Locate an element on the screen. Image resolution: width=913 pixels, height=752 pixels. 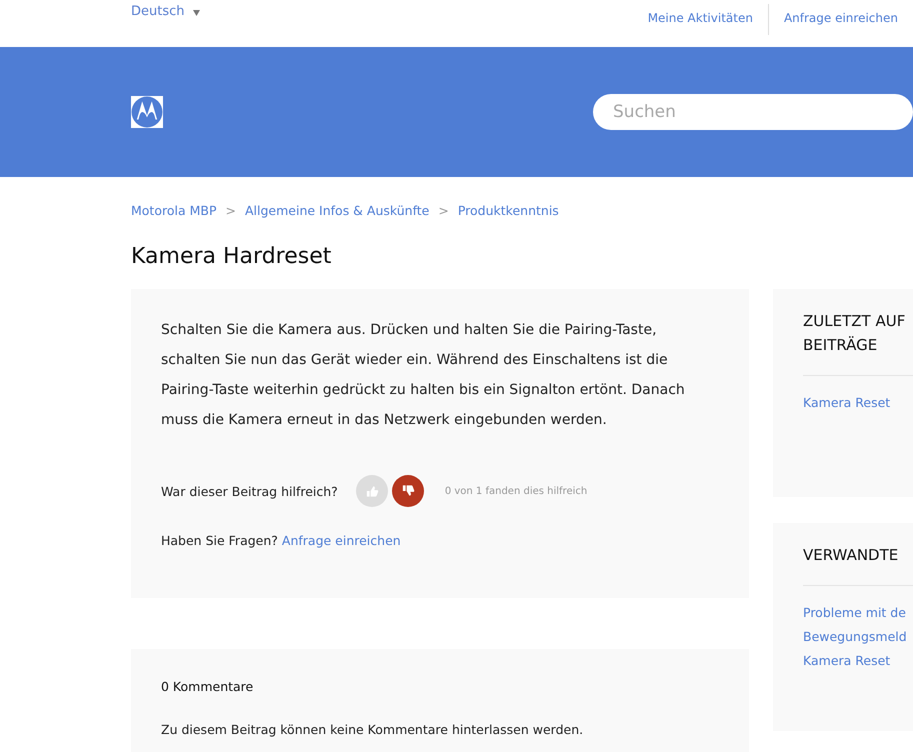
article-link: Probleme mit de is located at coordinates (858, 613).